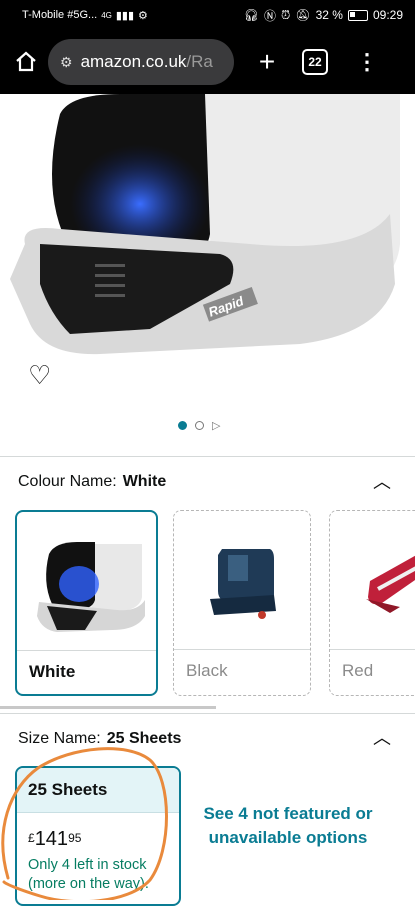 This screenshot has width=415, height=906. I want to click on stock-status: Only 4 left in stock (more on the way)., so click(88, 874).